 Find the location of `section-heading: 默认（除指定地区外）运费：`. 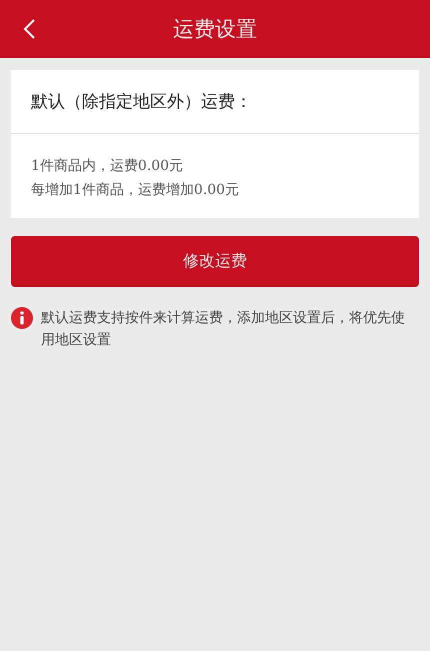

section-heading: 默认（除指定地区外）运费： is located at coordinates (215, 102).